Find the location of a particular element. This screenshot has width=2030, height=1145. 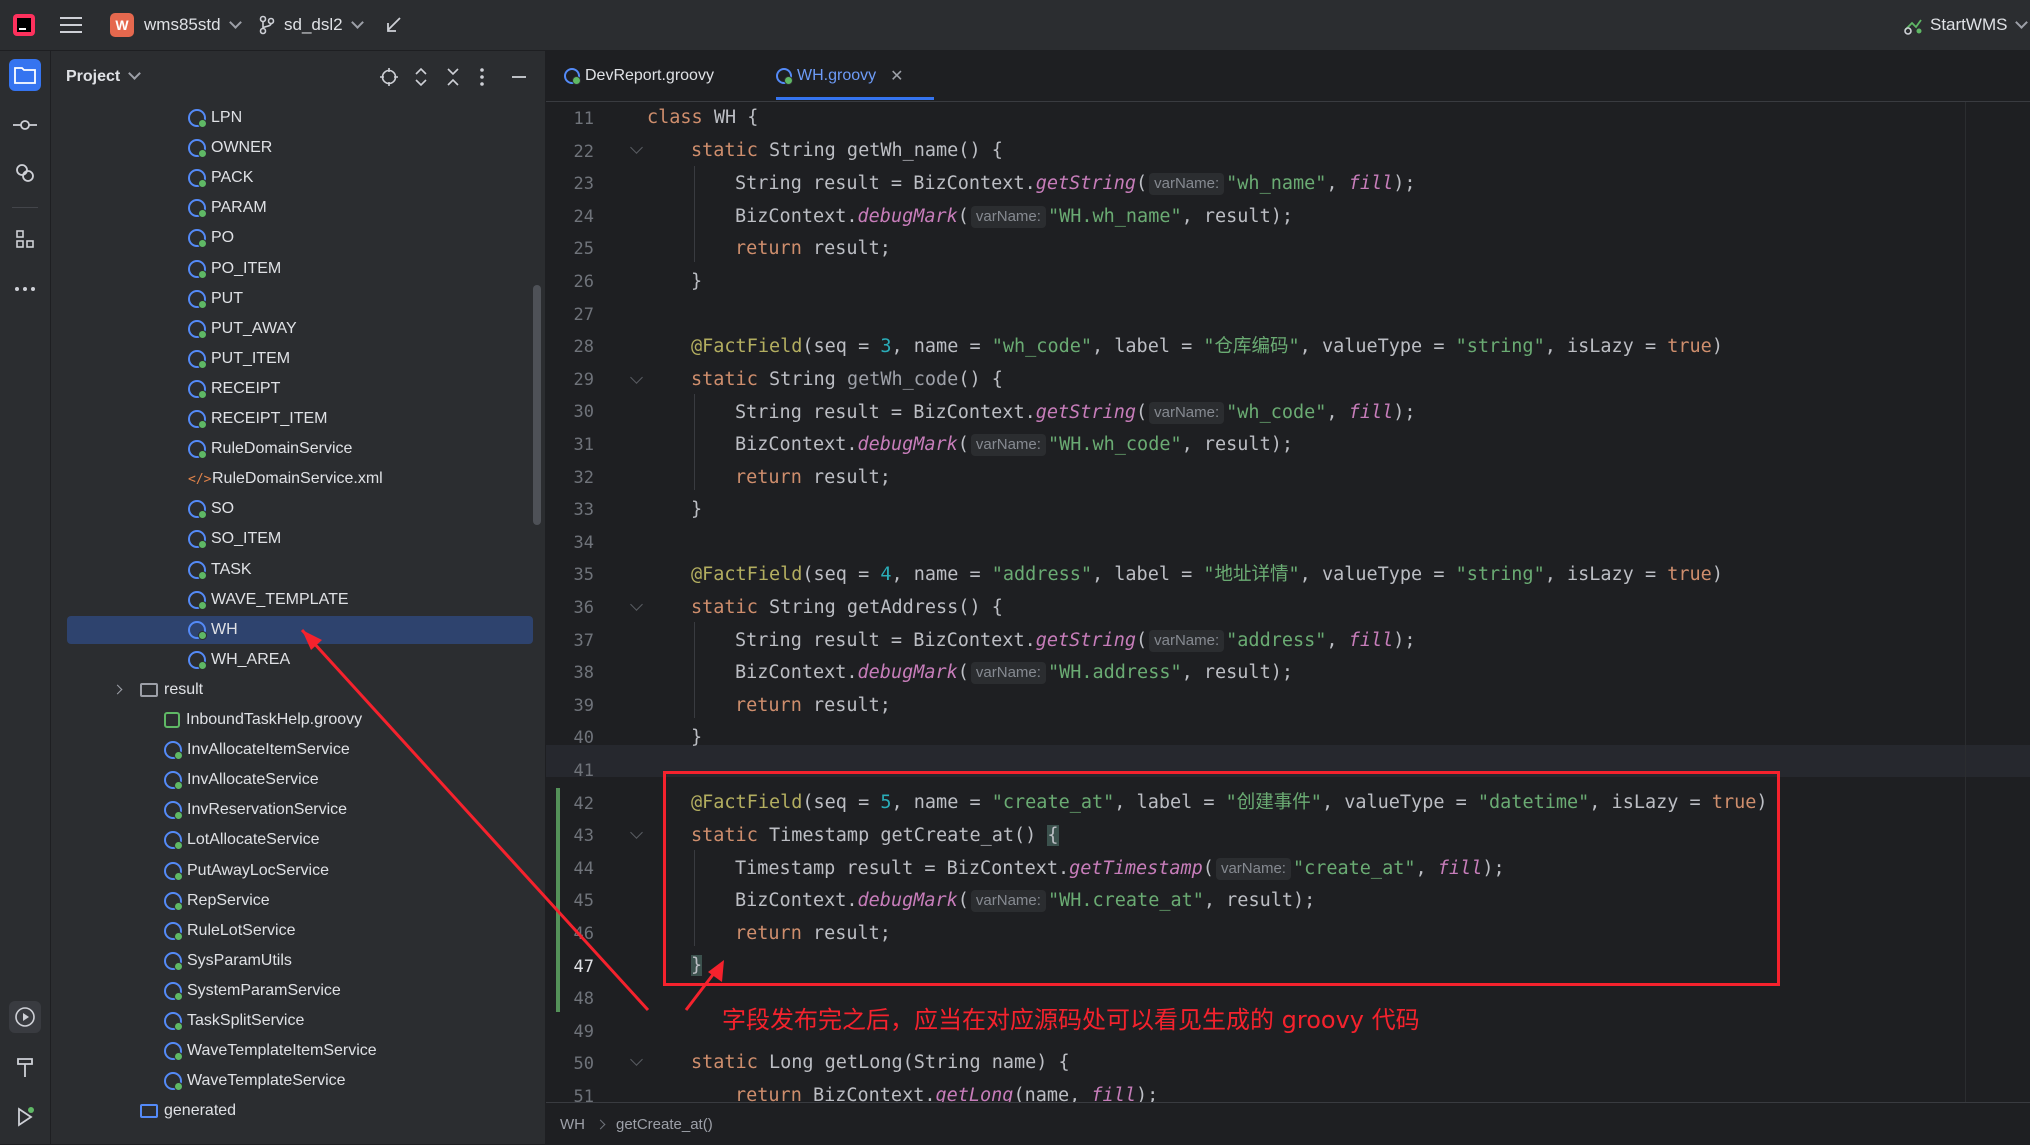

annotation-arrow-line is located at coordinates (475, 820).